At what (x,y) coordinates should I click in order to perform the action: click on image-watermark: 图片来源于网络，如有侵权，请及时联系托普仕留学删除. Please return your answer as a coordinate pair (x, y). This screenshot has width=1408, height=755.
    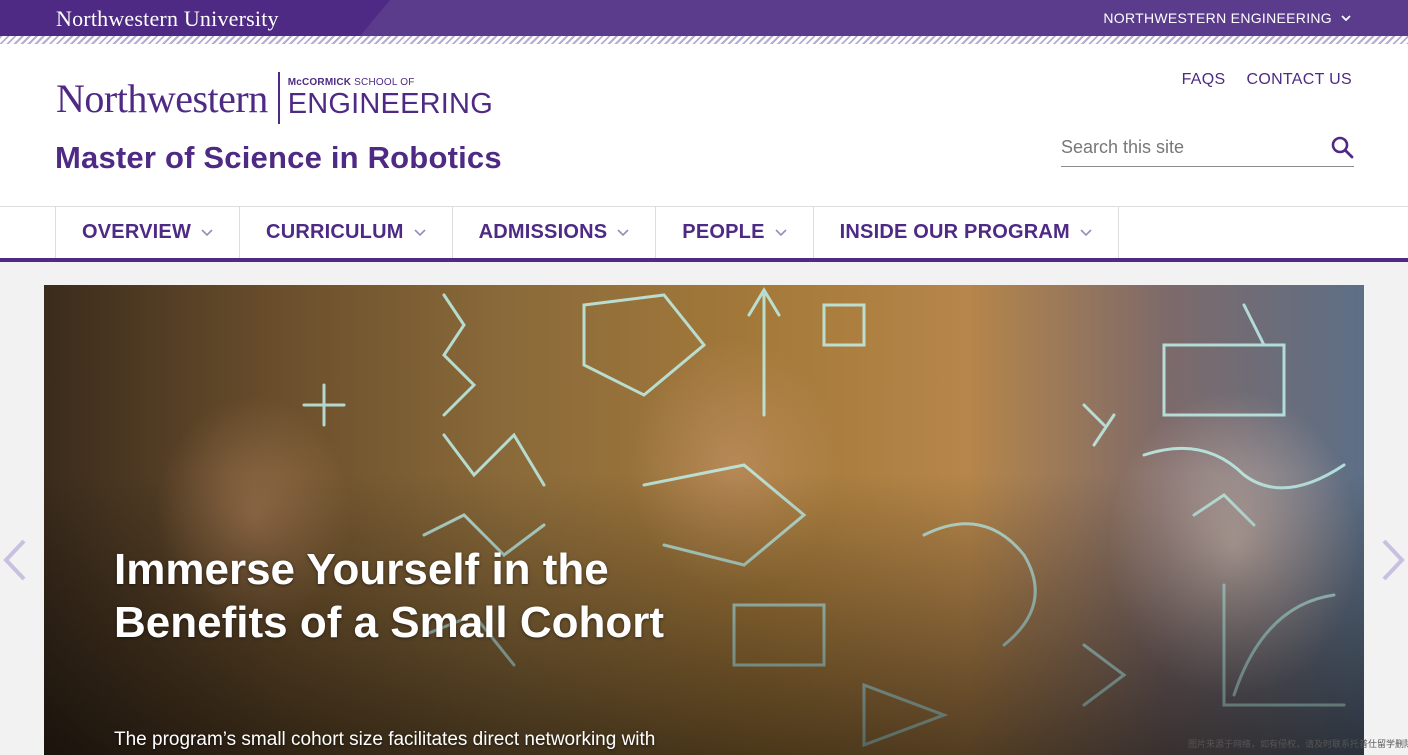
    Looking at the image, I should click on (1298, 744).